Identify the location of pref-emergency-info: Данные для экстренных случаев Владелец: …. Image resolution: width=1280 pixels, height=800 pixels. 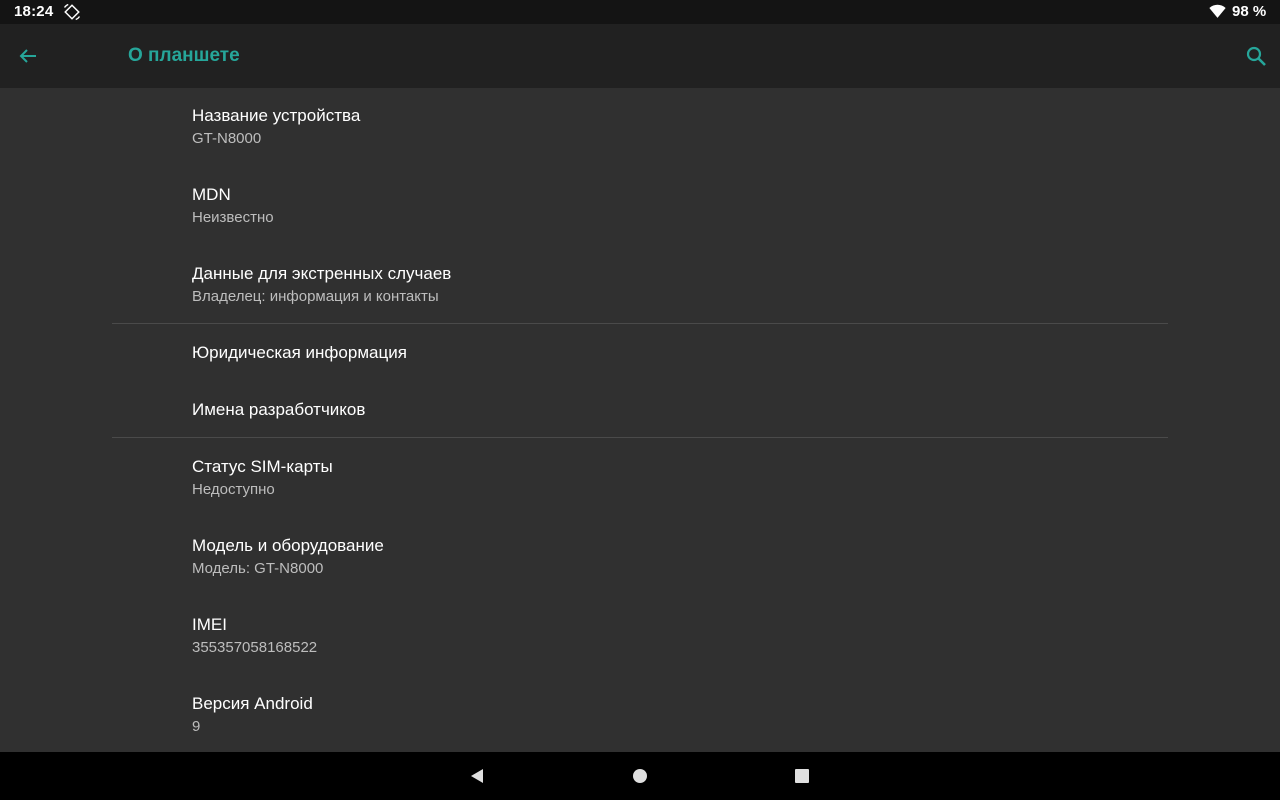
(640, 284).